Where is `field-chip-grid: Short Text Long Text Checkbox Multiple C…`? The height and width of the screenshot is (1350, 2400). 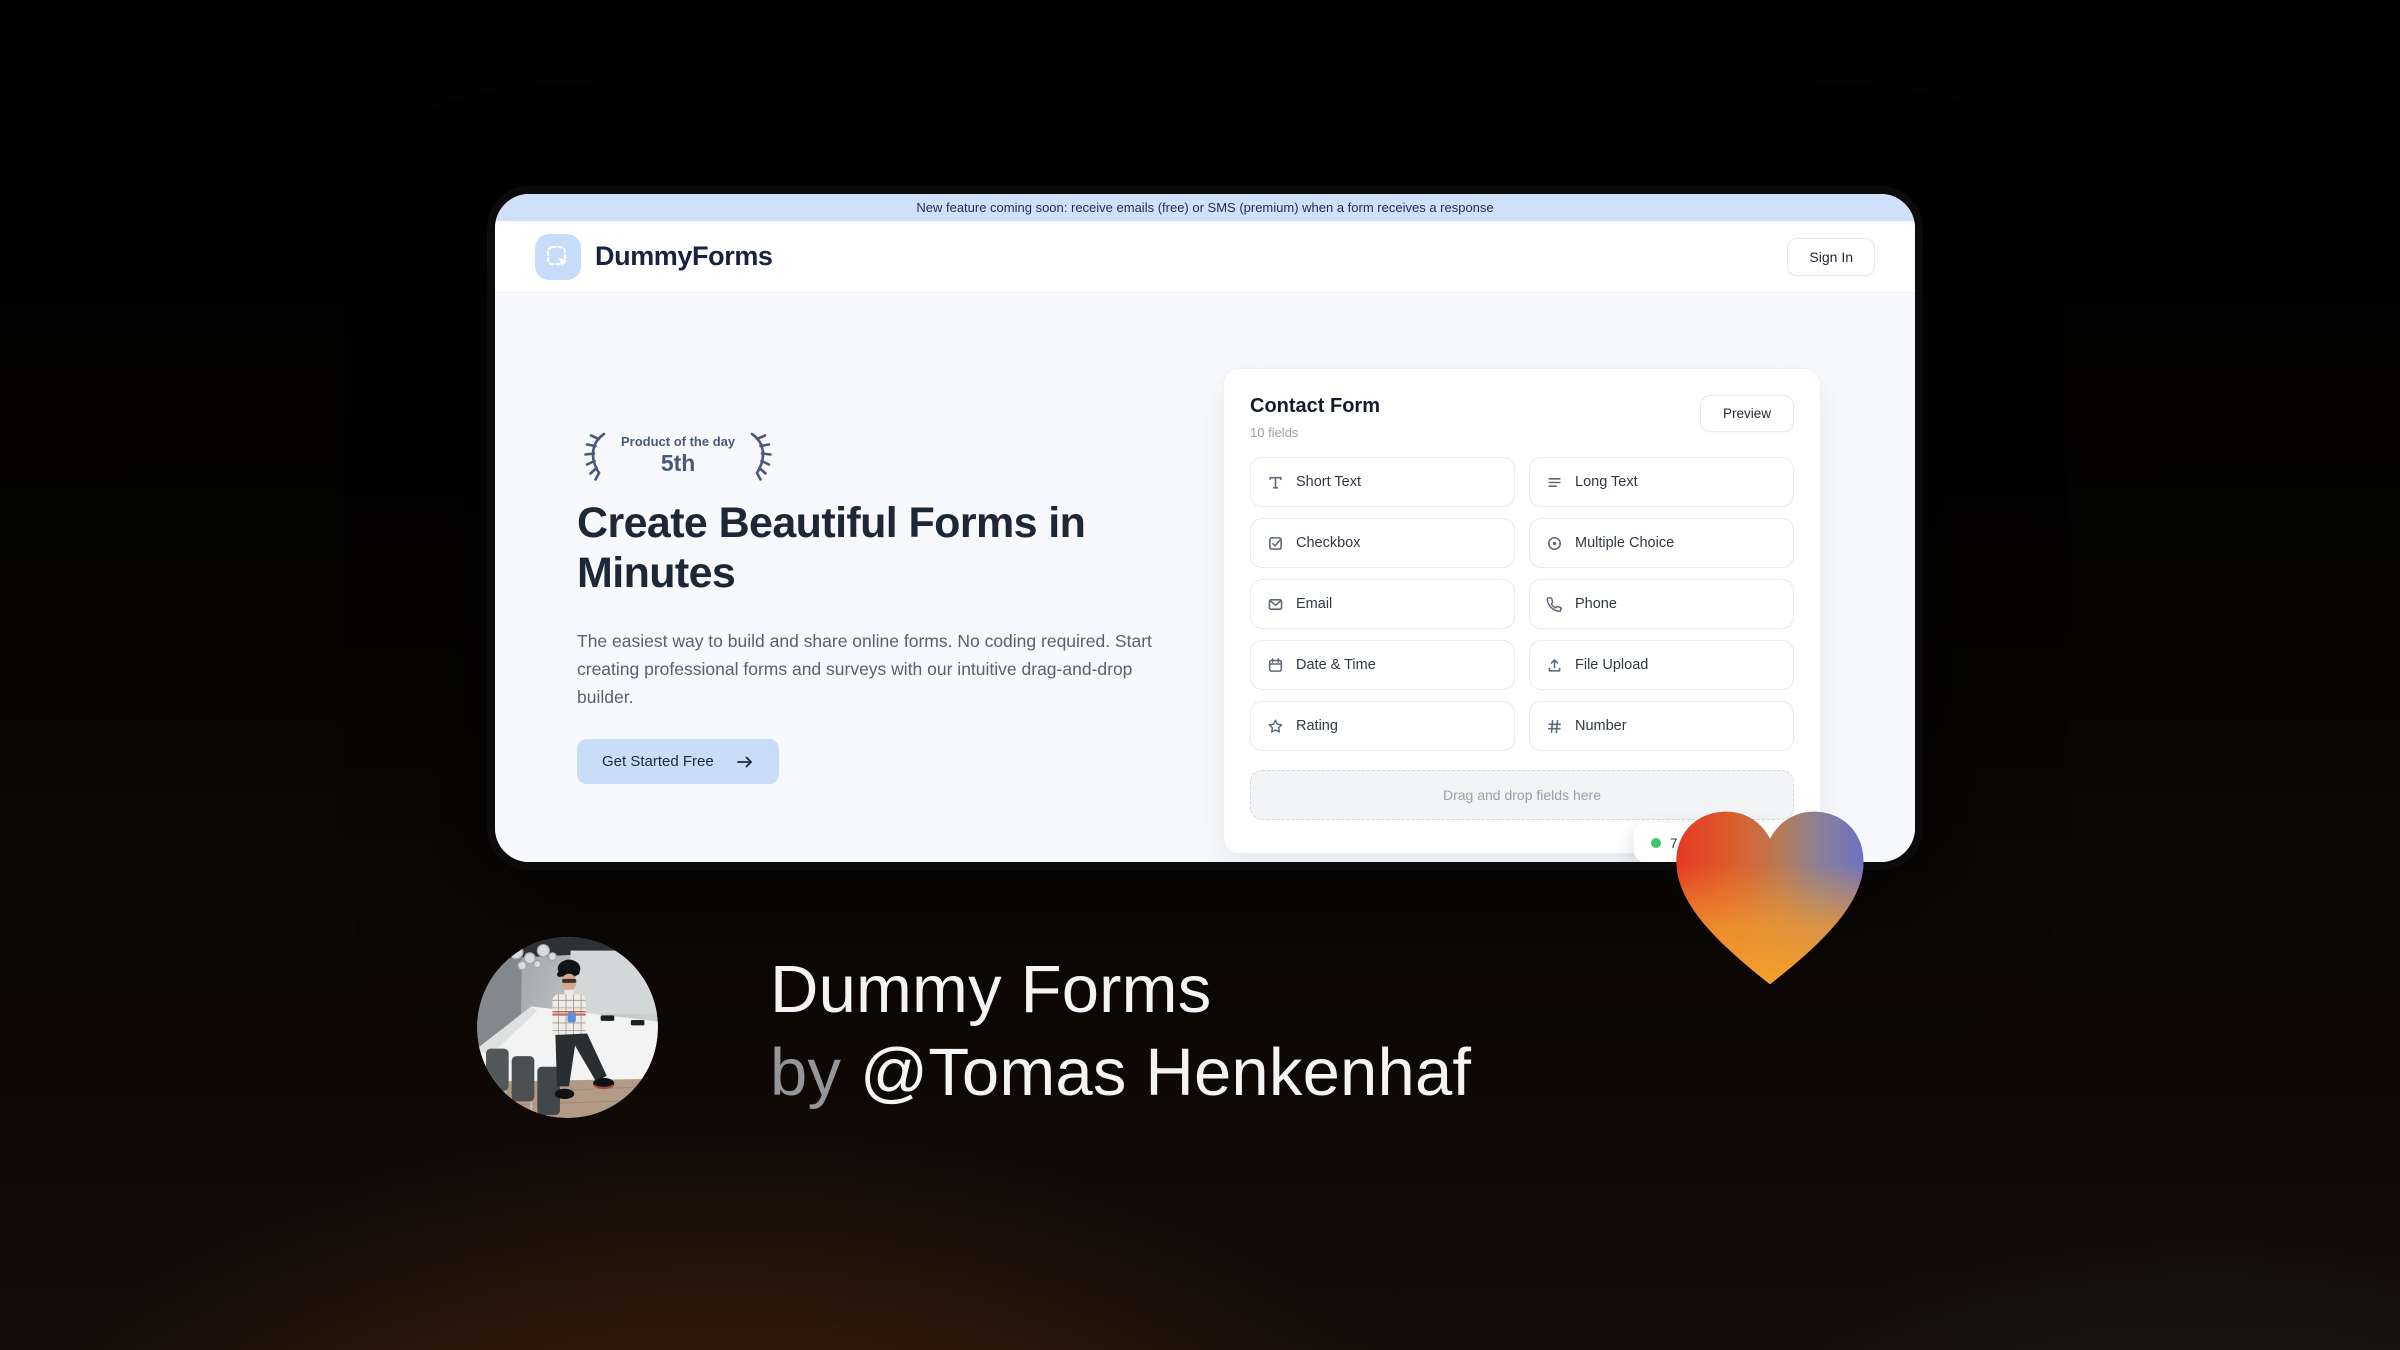 field-chip-grid: Short Text Long Text Checkbox Multiple C… is located at coordinates (1522, 604).